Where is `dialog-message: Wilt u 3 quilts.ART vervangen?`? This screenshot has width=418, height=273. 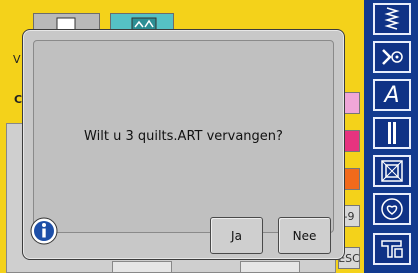
dialog-message: Wilt u 3 quilts.ART vervangen? is located at coordinates (183, 136).